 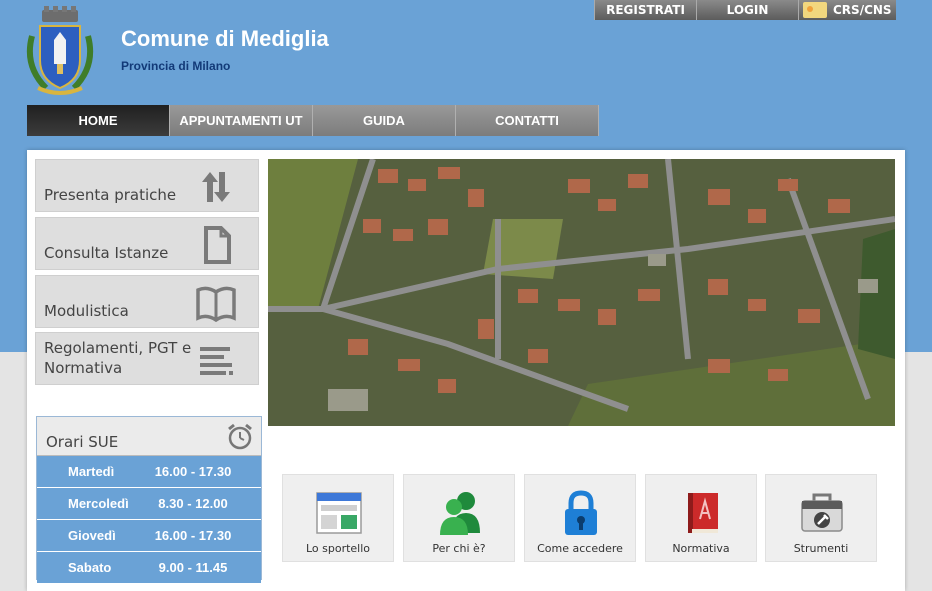 I want to click on sidebar-item-consulta-istanze: Consulta Istanze, so click(x=147, y=243).